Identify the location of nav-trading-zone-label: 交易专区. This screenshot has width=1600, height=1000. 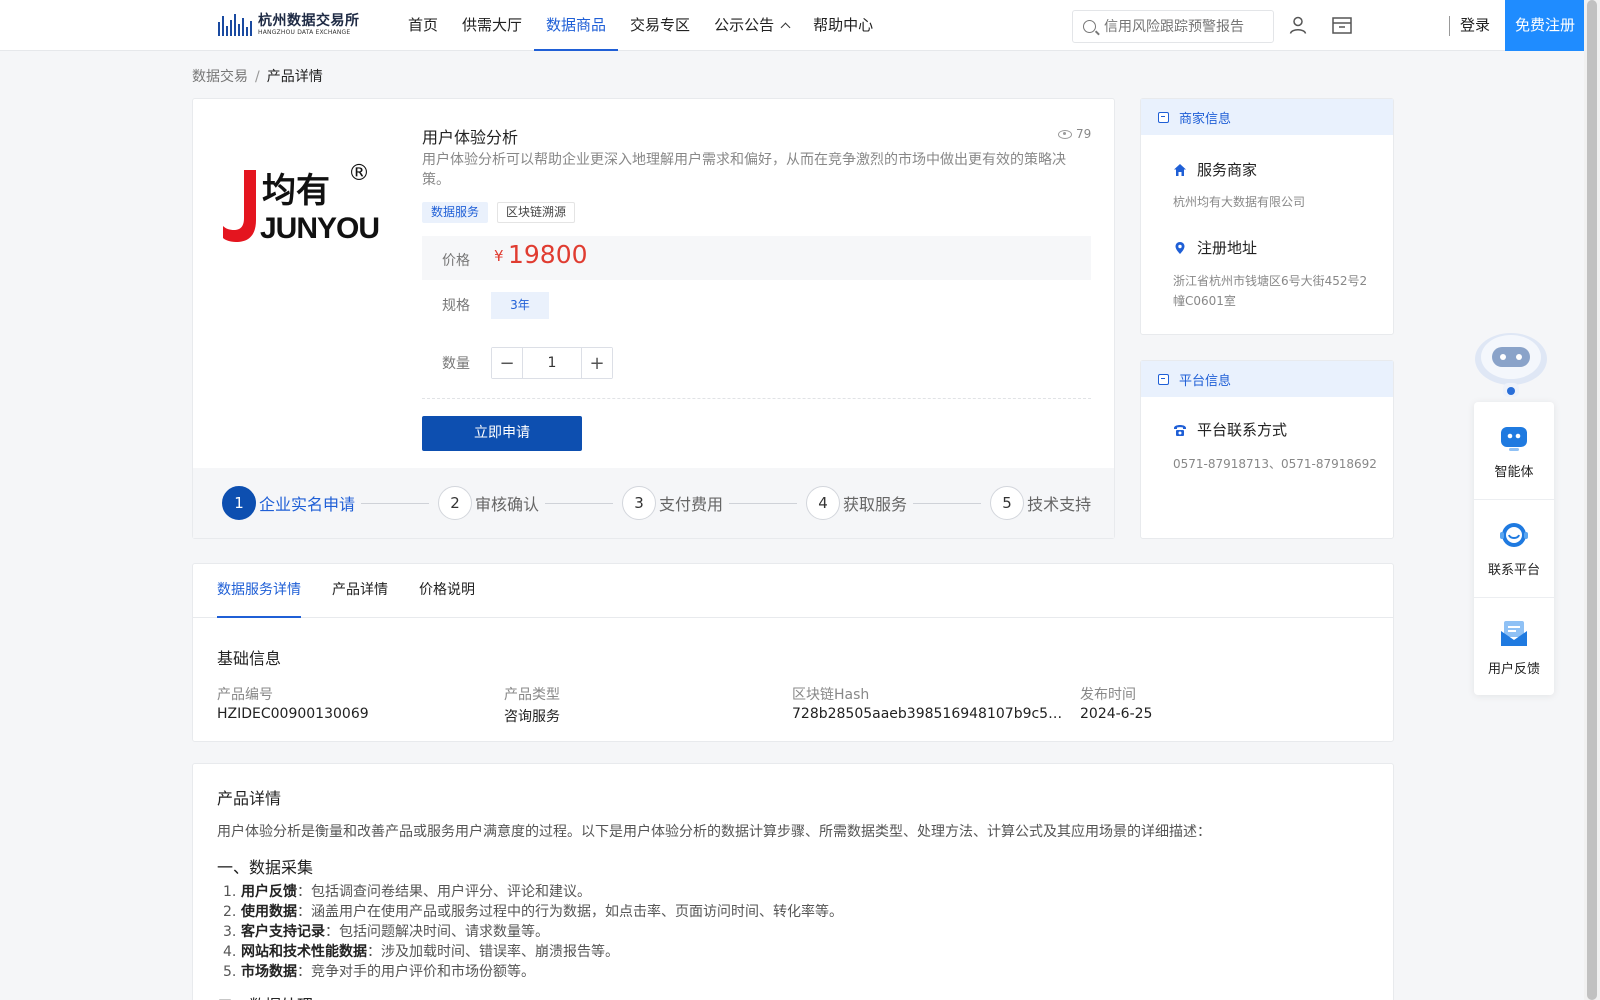
(660, 25).